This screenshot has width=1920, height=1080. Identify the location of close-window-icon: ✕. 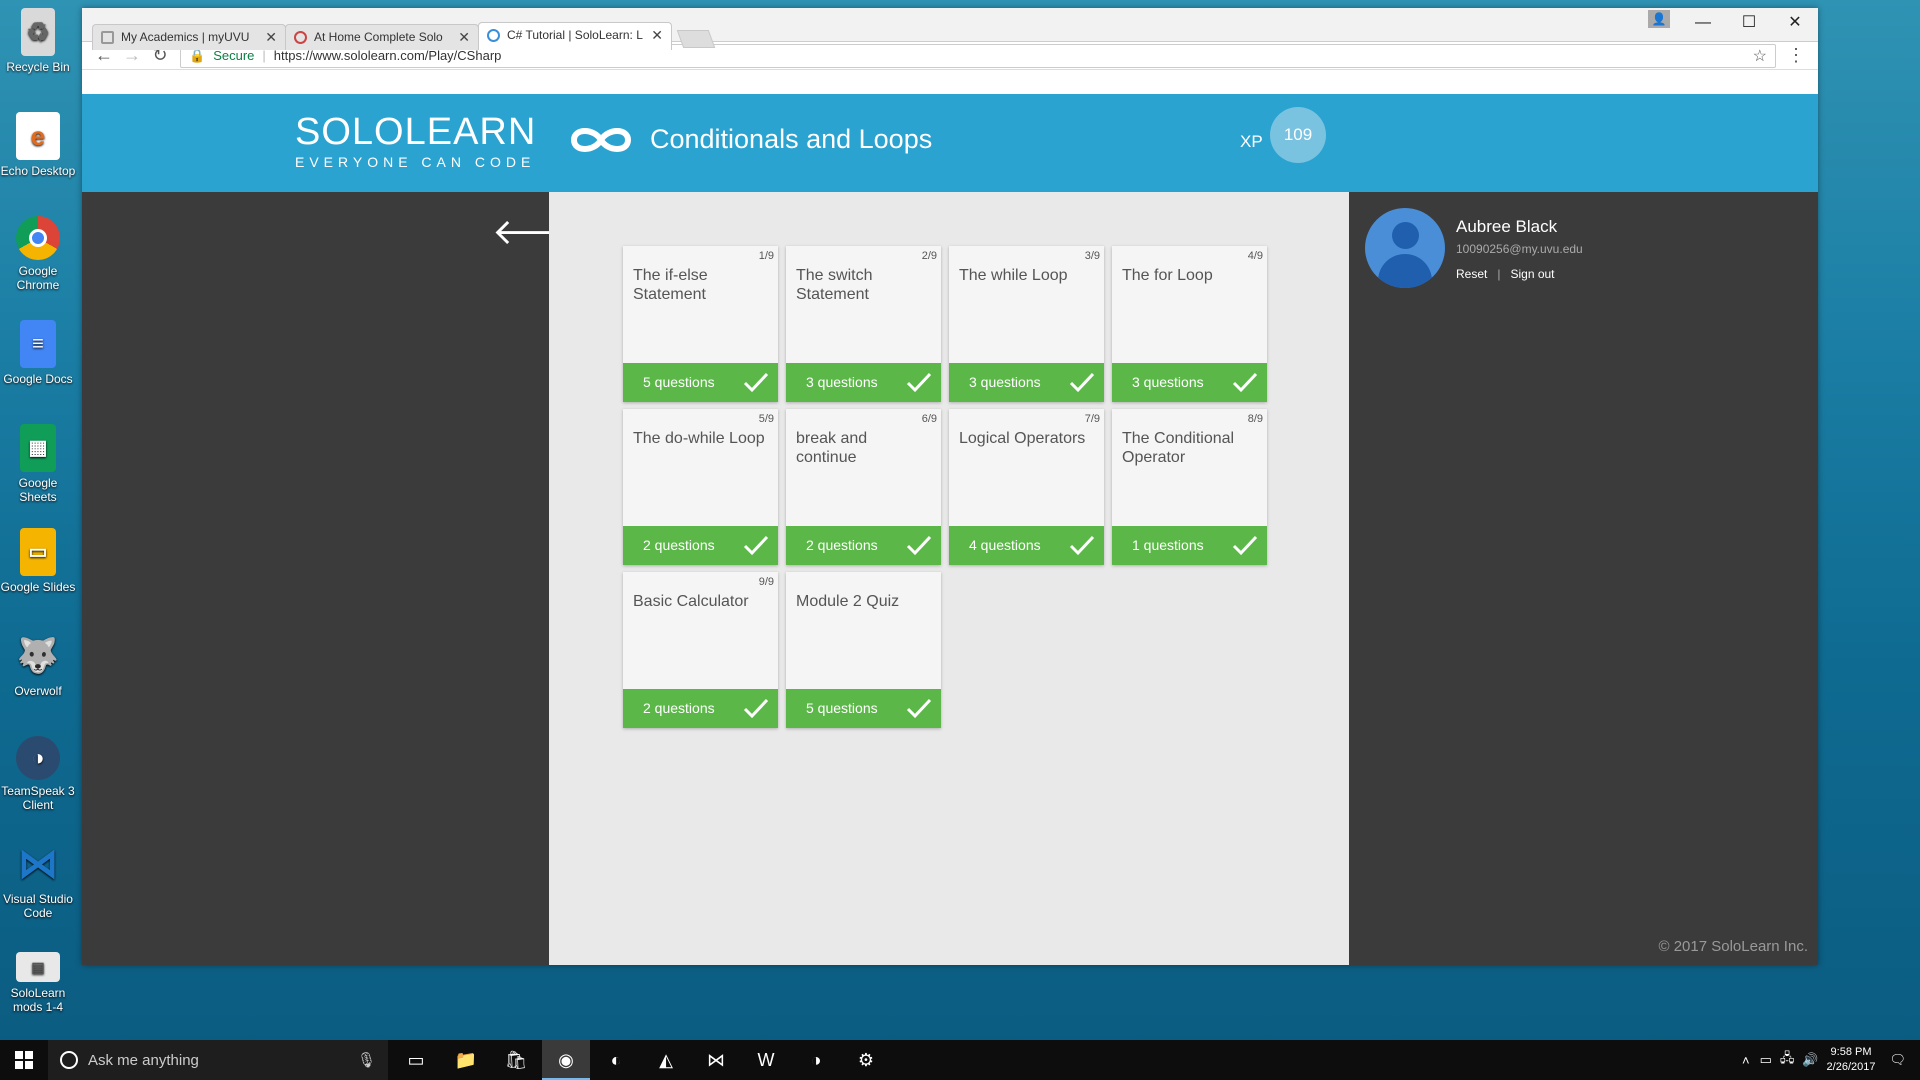
(1795, 23).